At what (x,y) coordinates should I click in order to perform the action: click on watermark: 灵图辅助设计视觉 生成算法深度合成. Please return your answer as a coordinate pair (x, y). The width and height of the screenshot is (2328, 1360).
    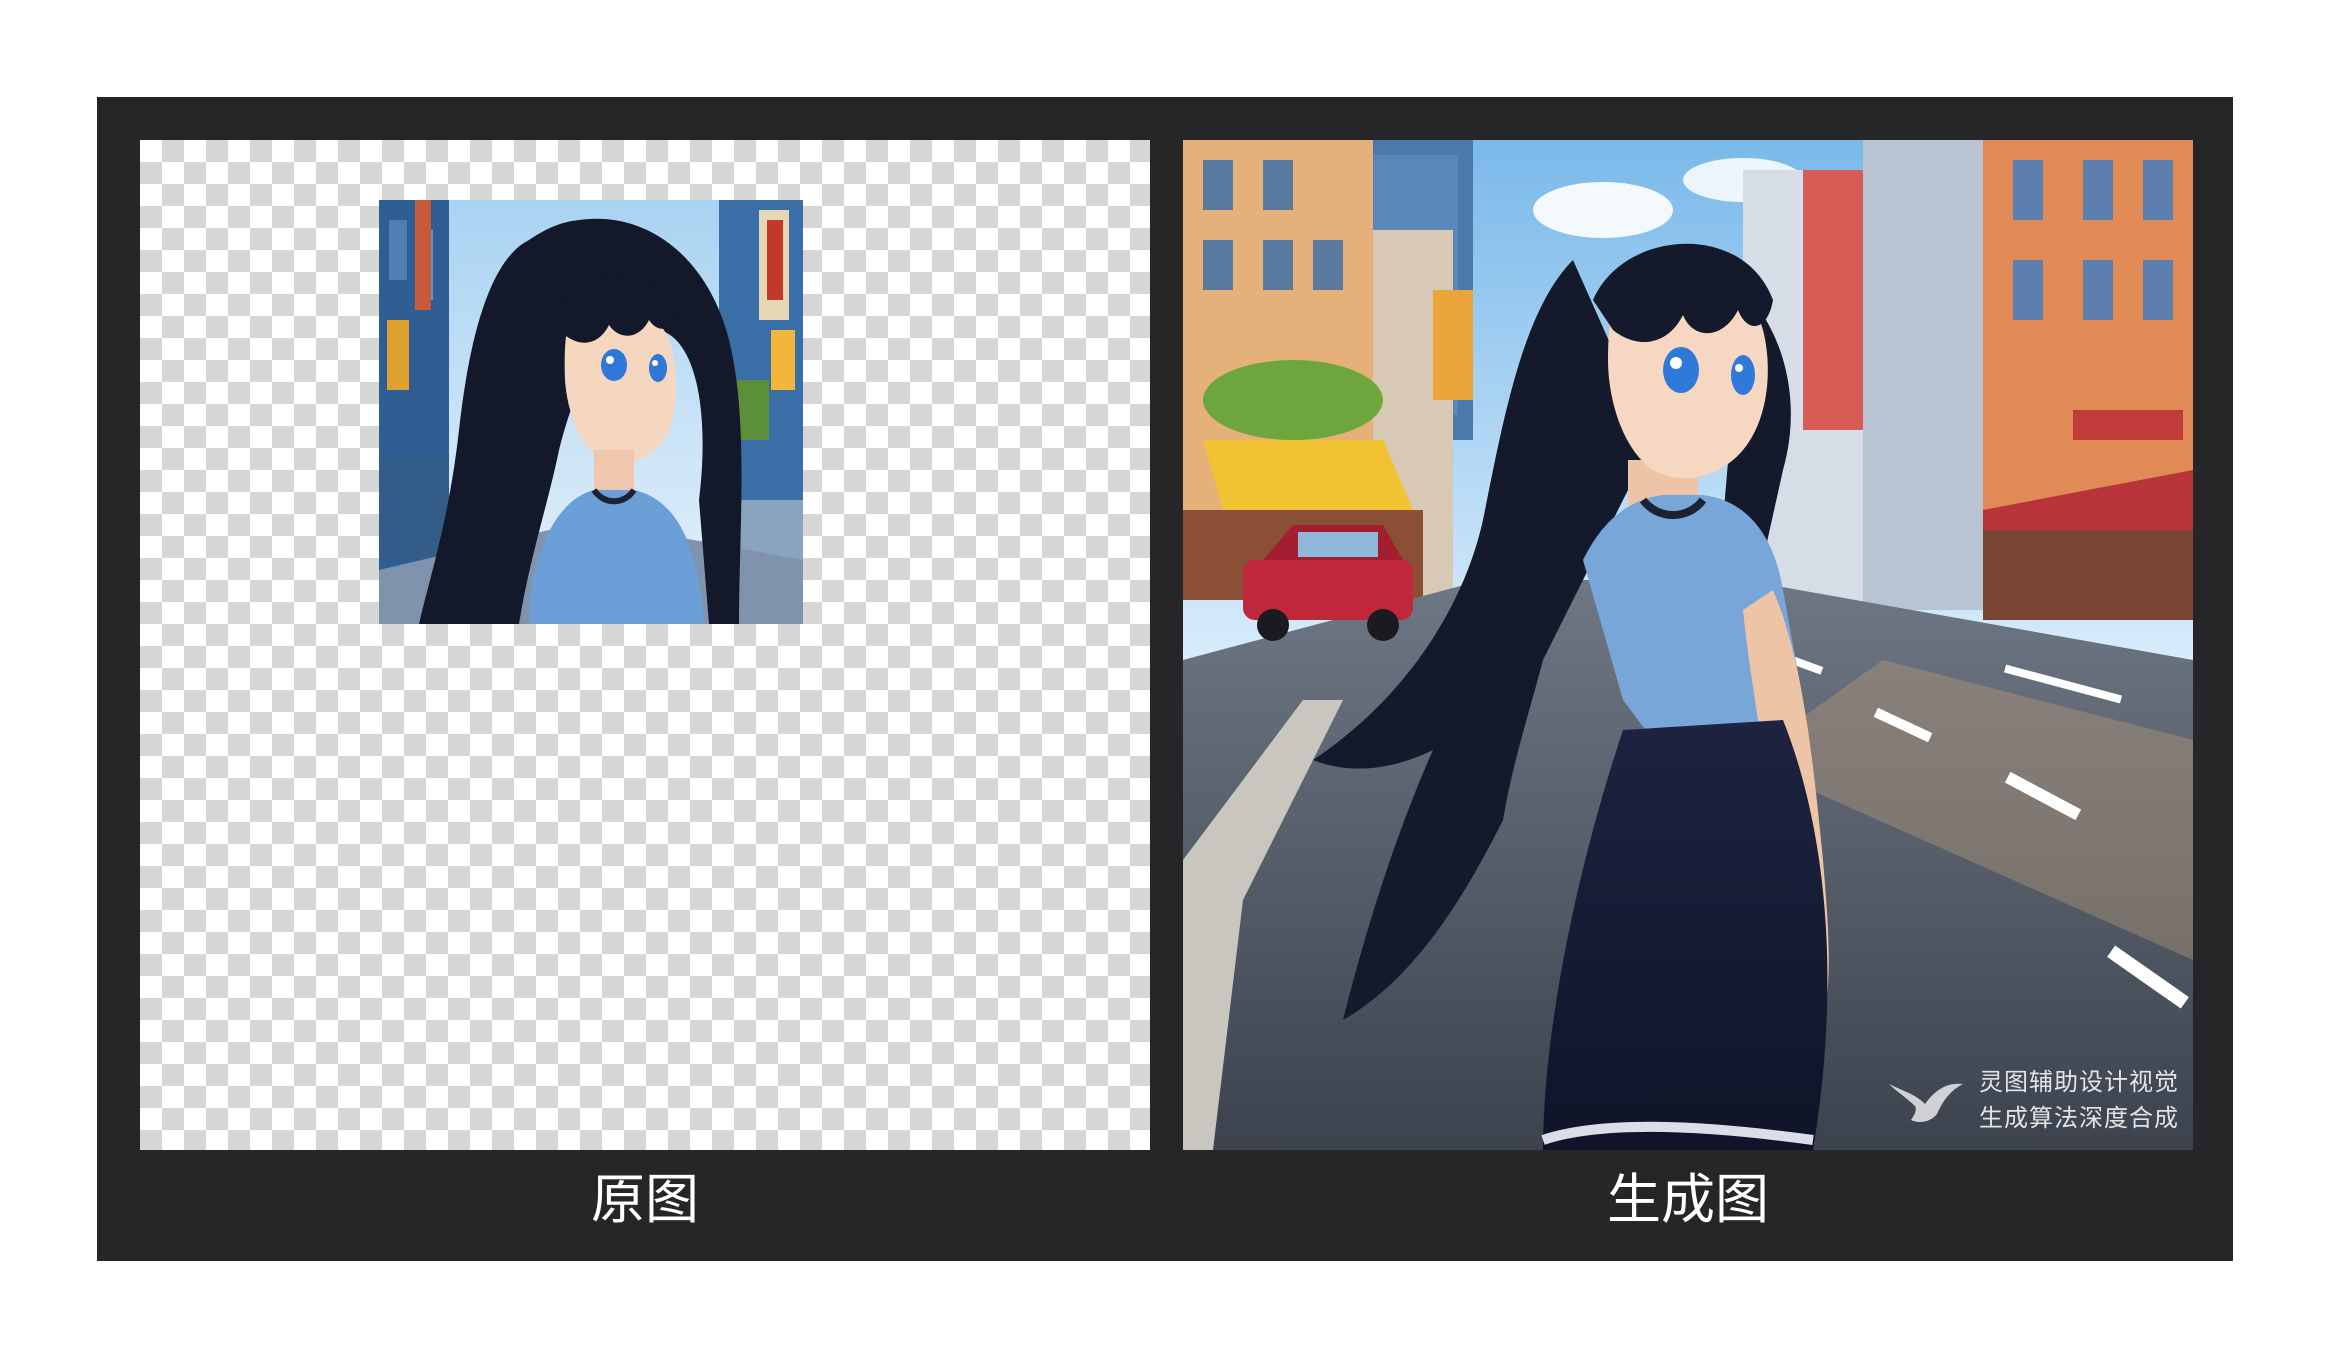
    Looking at the image, I should click on (2032, 1100).